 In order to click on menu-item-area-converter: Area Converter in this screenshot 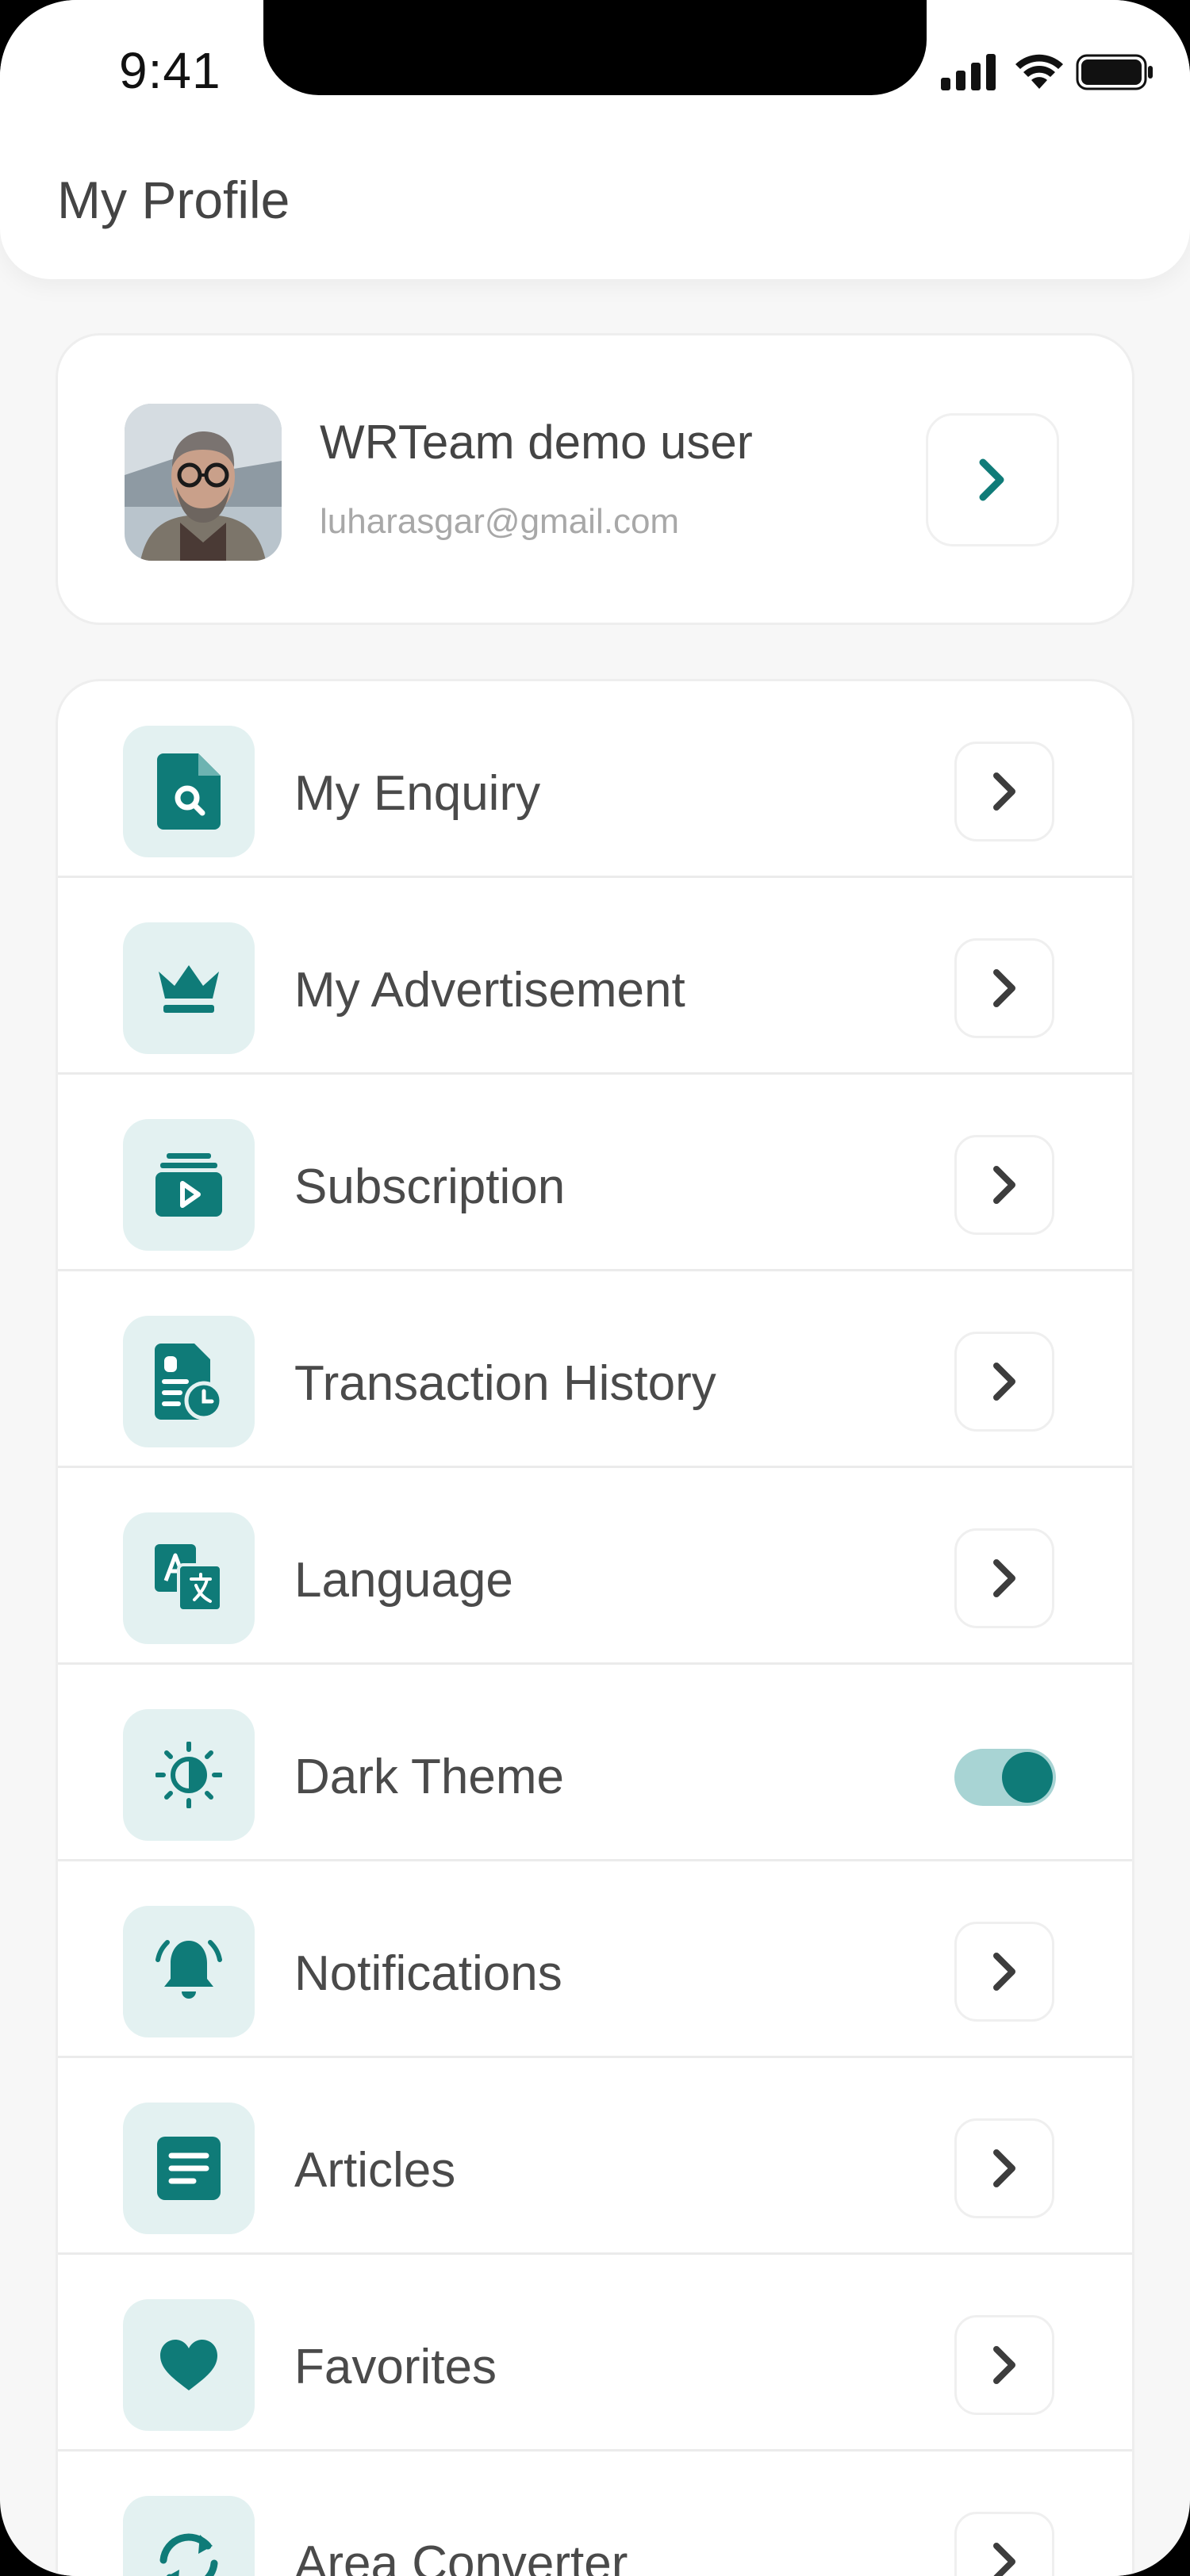, I will do `click(595, 2513)`.